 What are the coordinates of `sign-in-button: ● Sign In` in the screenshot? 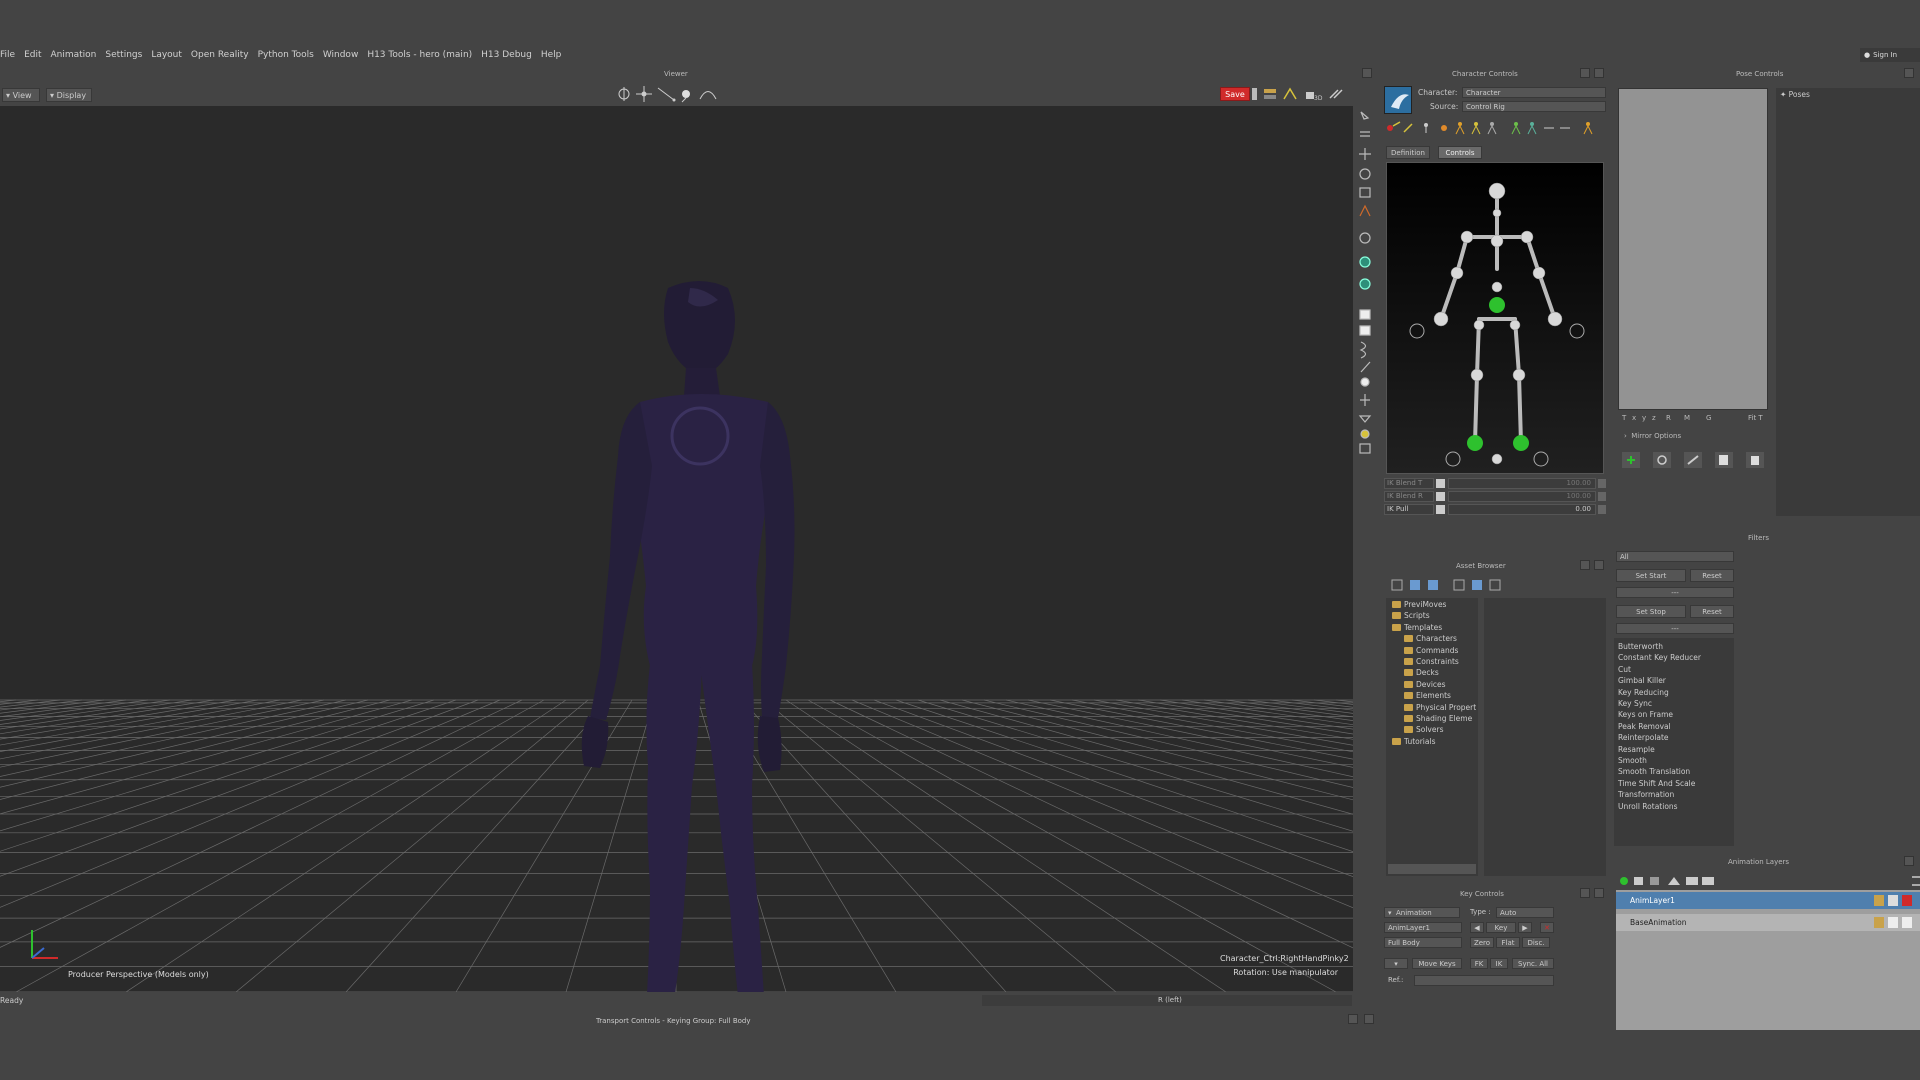 It's located at (1890, 55).